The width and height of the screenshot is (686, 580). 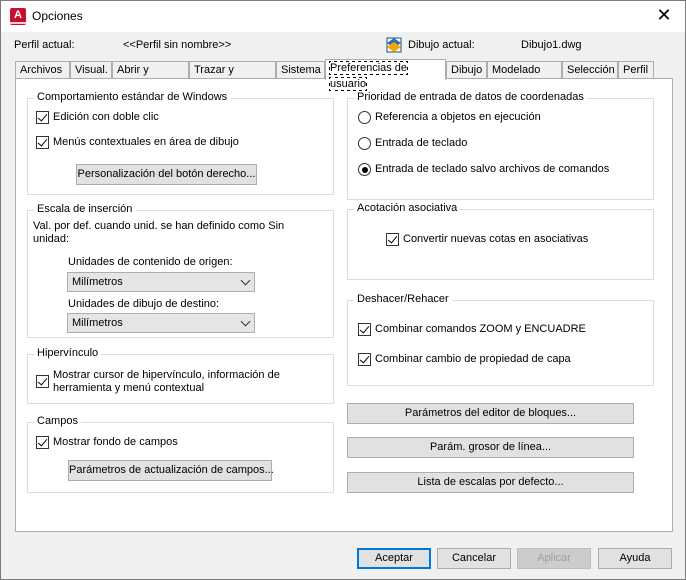 I want to click on associative-dim-label: Convertir nuevas cotas en asociativas, so click(x=496, y=239).